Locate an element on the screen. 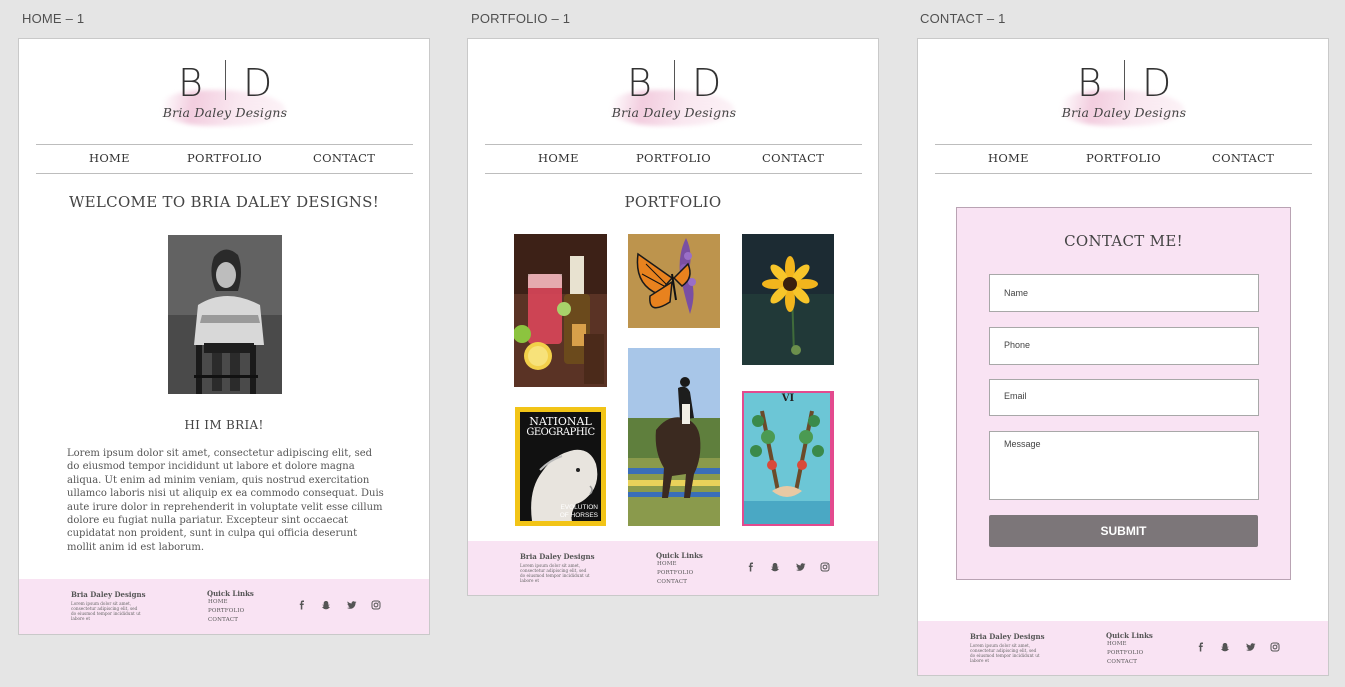 The height and width of the screenshot is (687, 1345). horse-jumping-photo is located at coordinates (674, 437).